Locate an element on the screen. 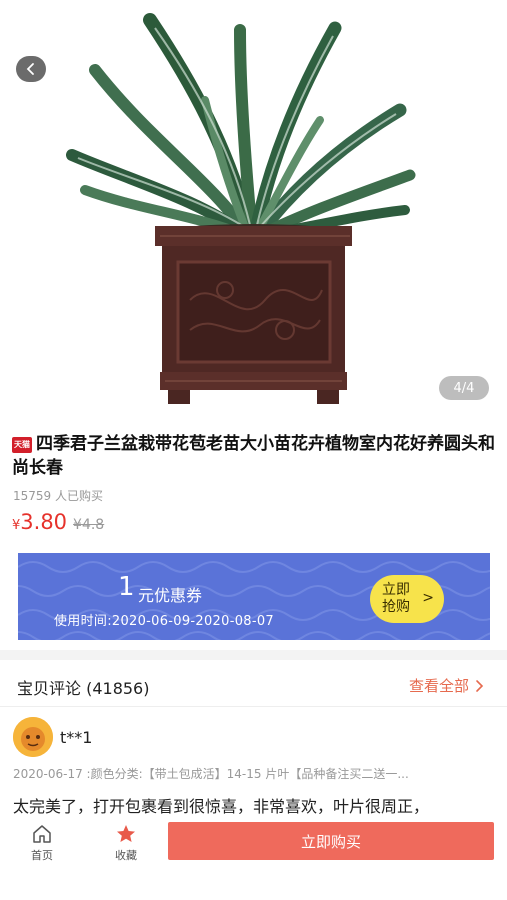 The height and width of the screenshot is (900, 507). review-user-name: t**1 is located at coordinates (76, 737).